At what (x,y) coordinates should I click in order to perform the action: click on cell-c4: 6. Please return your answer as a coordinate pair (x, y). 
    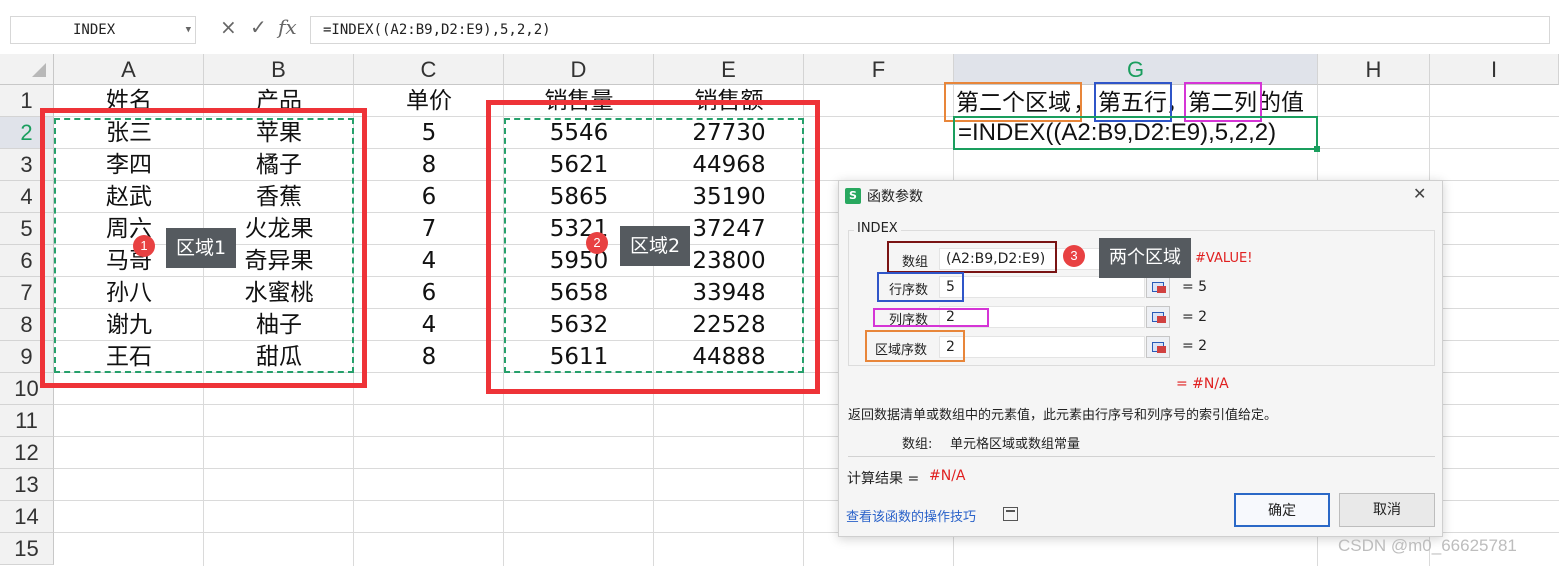
    Looking at the image, I should click on (429, 197).